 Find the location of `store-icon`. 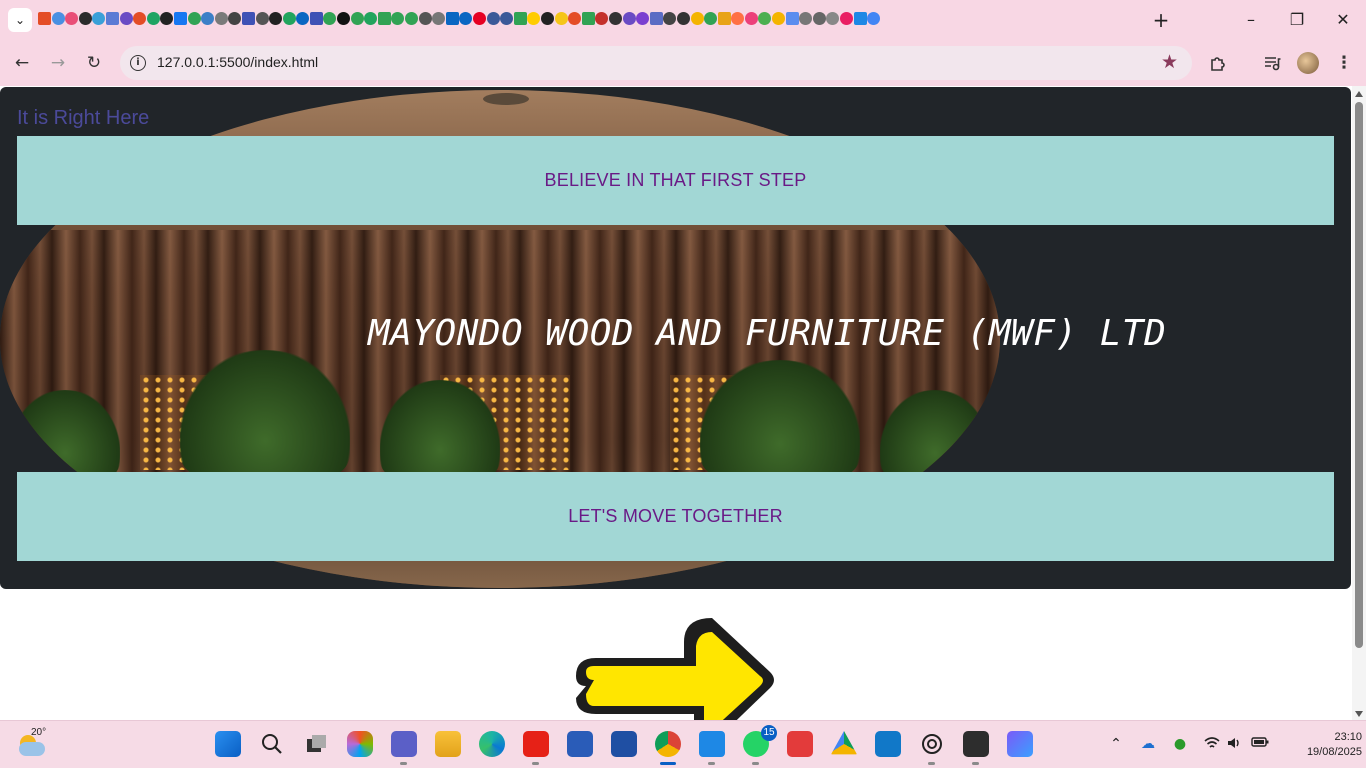

store-icon is located at coordinates (580, 744).